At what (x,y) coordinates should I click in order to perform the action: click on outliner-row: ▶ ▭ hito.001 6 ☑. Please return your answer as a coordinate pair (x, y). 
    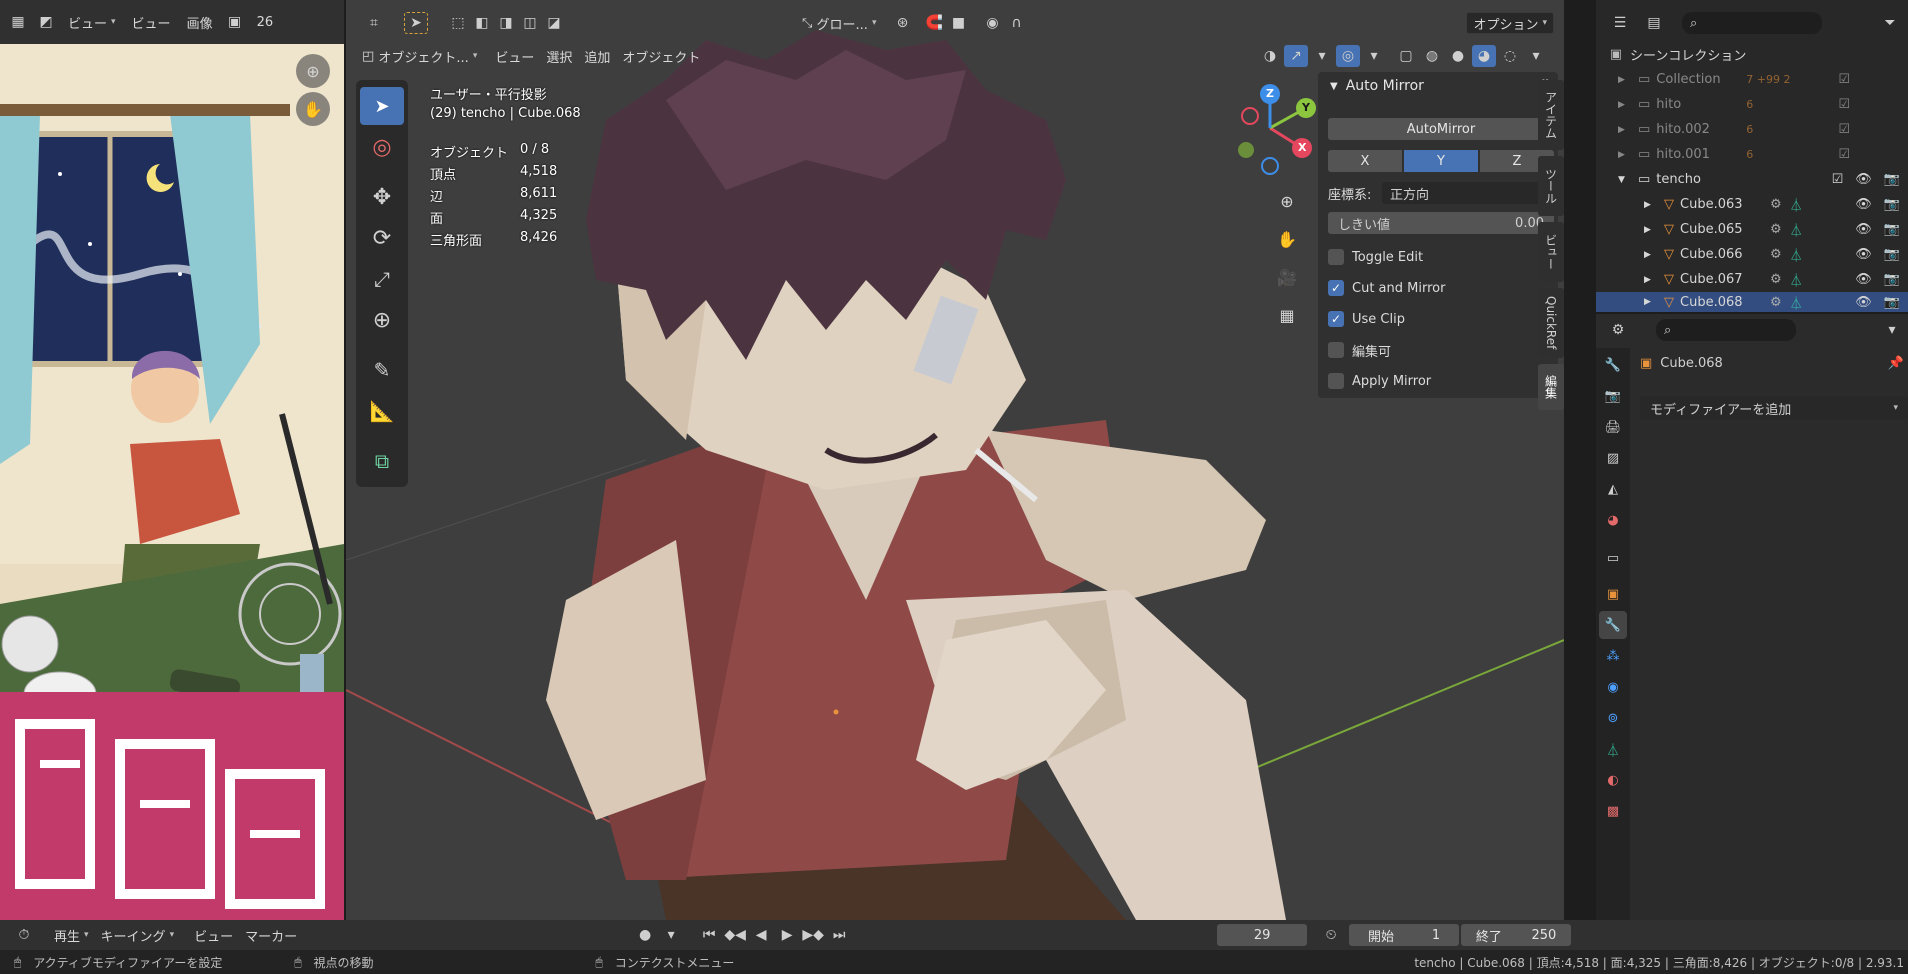
    Looking at the image, I should click on (1752, 154).